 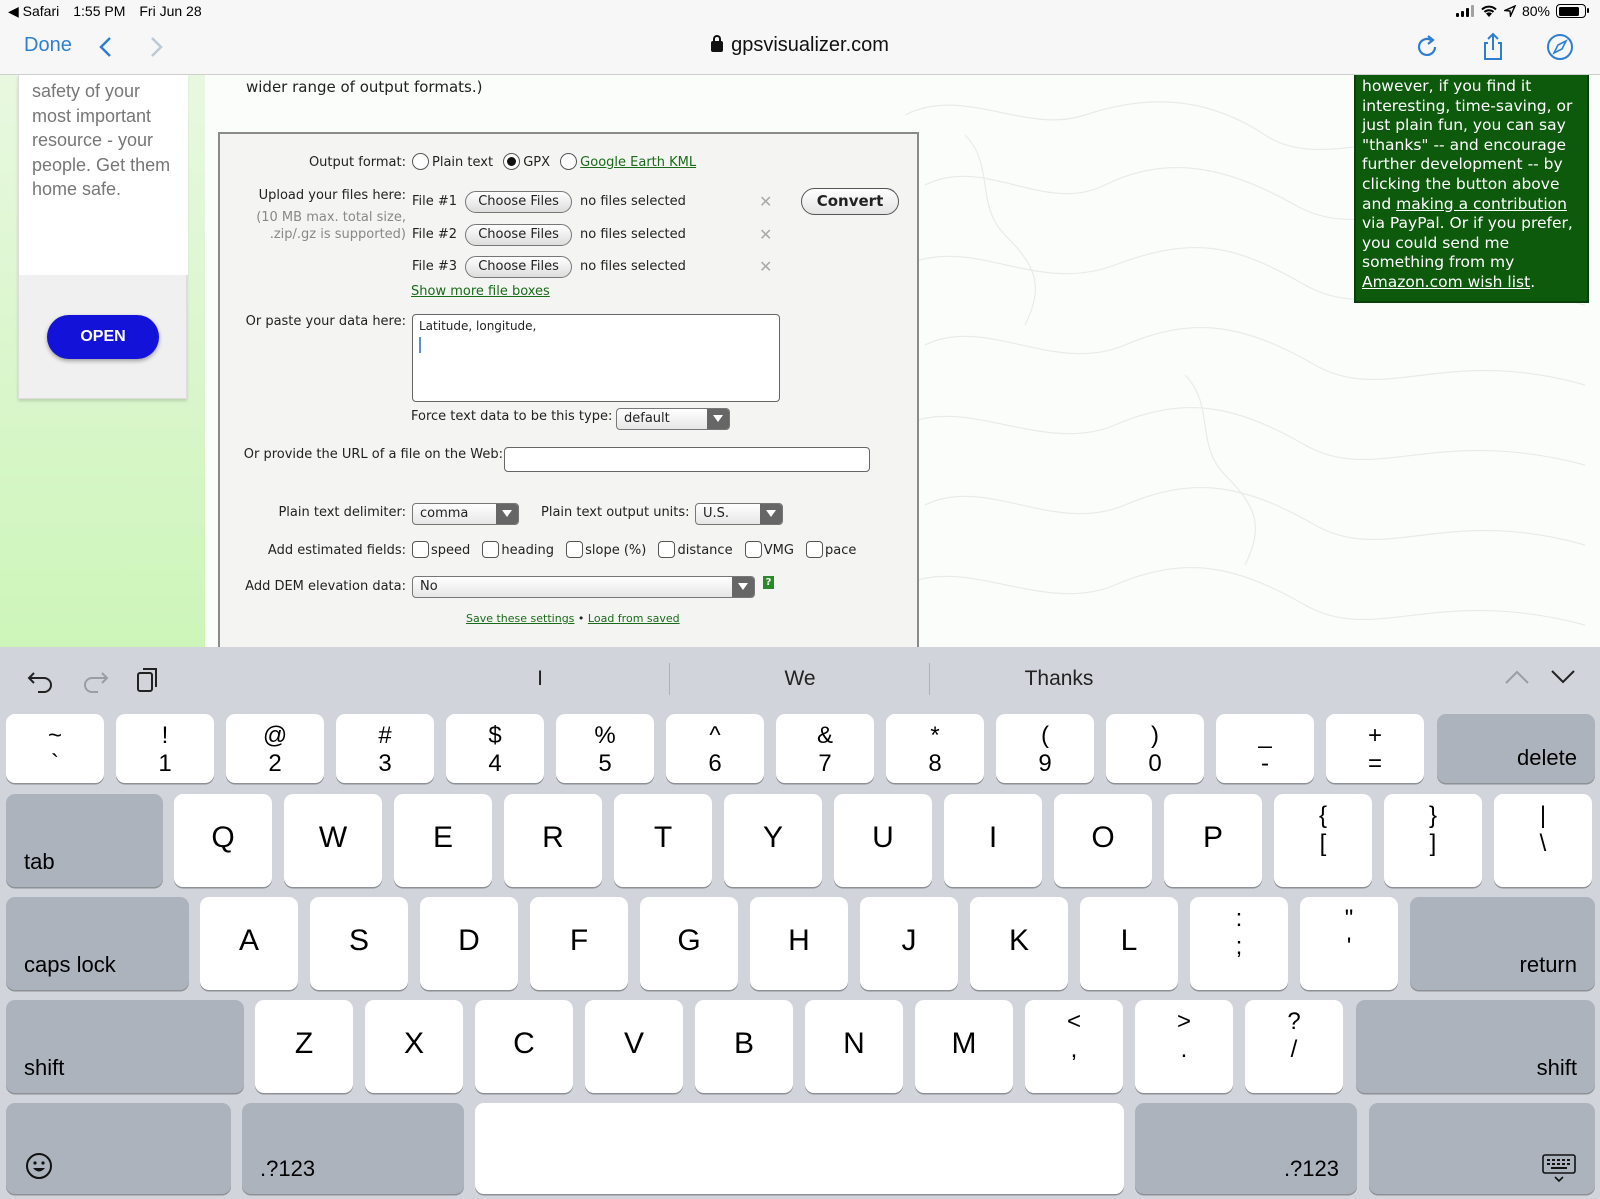 What do you see at coordinates (125, 1046) in the screenshot?
I see `shift-key-left: shift` at bounding box center [125, 1046].